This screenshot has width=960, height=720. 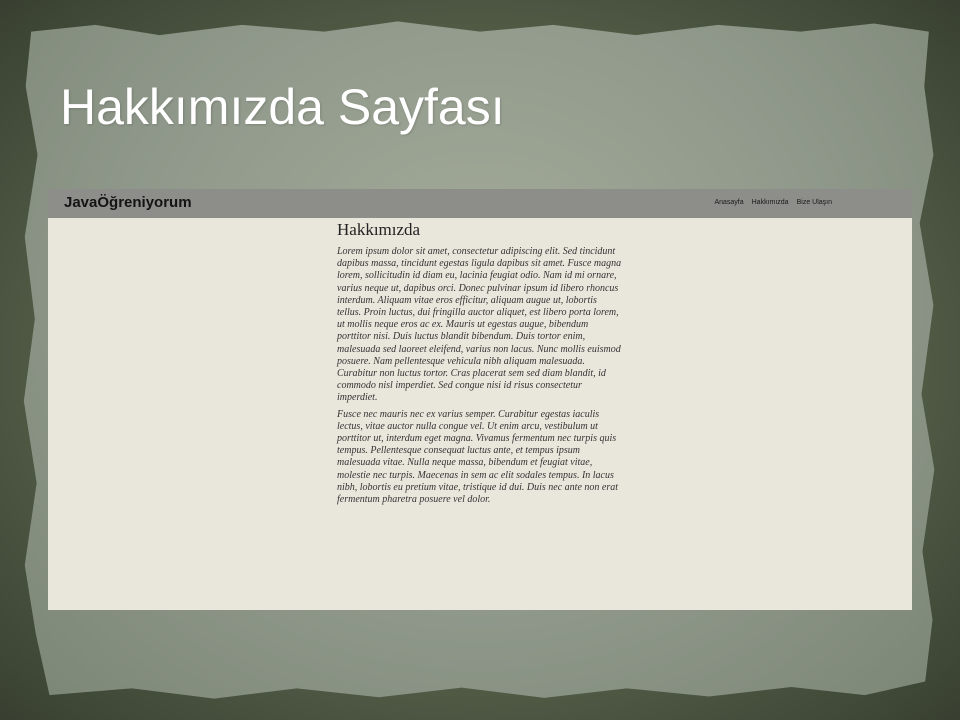 What do you see at coordinates (282, 107) in the screenshot?
I see `slide-title: Hakkımızda Sayfası` at bounding box center [282, 107].